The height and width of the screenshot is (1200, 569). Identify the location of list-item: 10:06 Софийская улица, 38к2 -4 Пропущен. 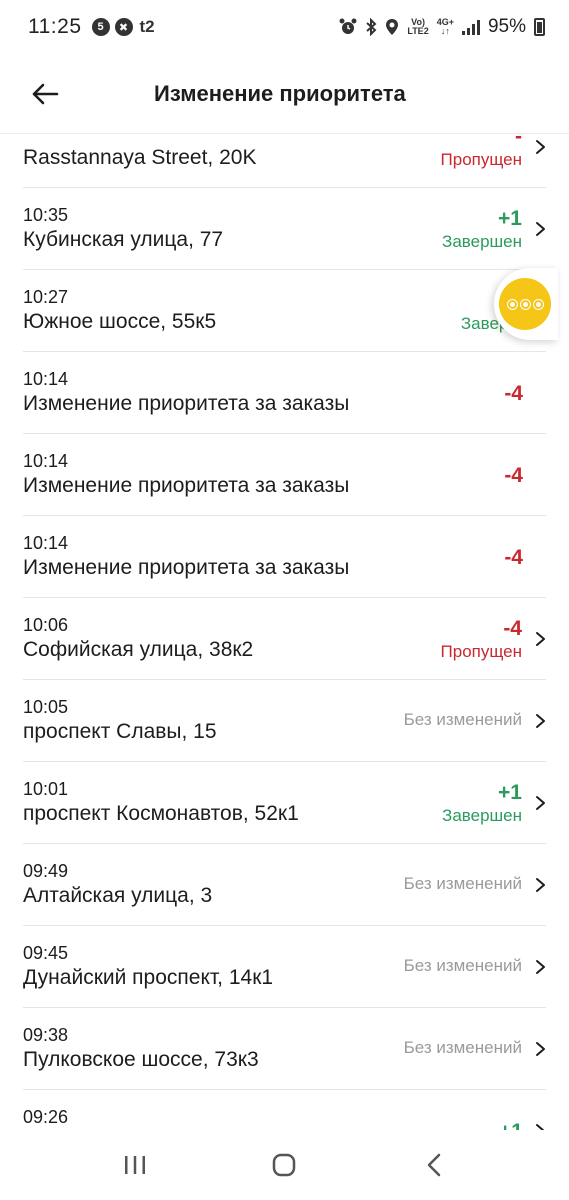
(284, 639).